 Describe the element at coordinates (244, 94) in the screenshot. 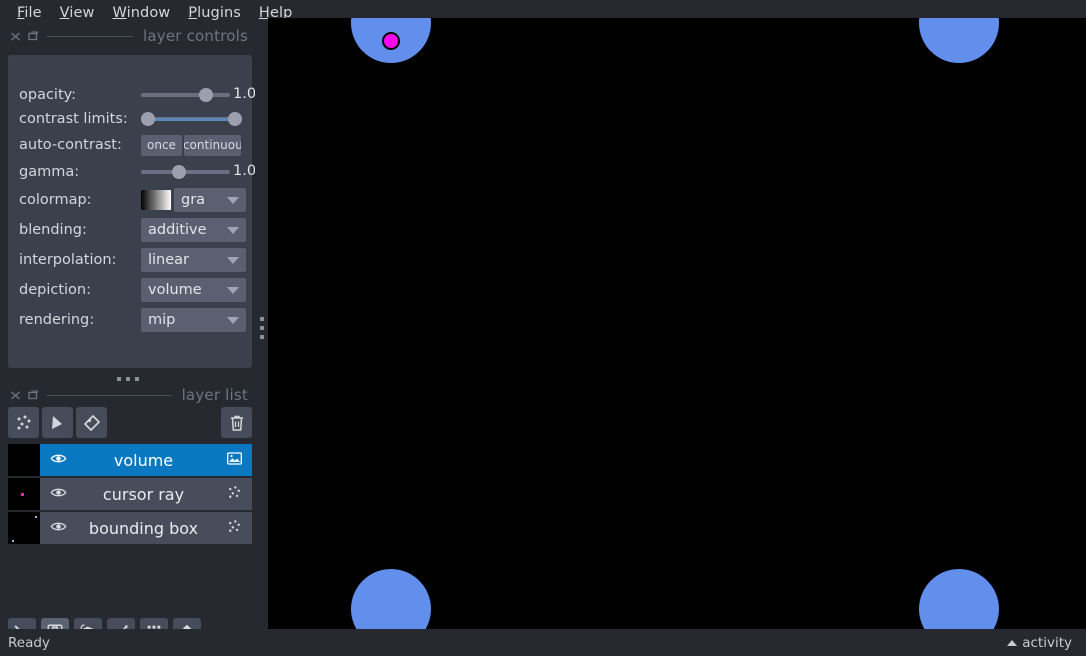

I see `opacity-value: 1.0` at that location.